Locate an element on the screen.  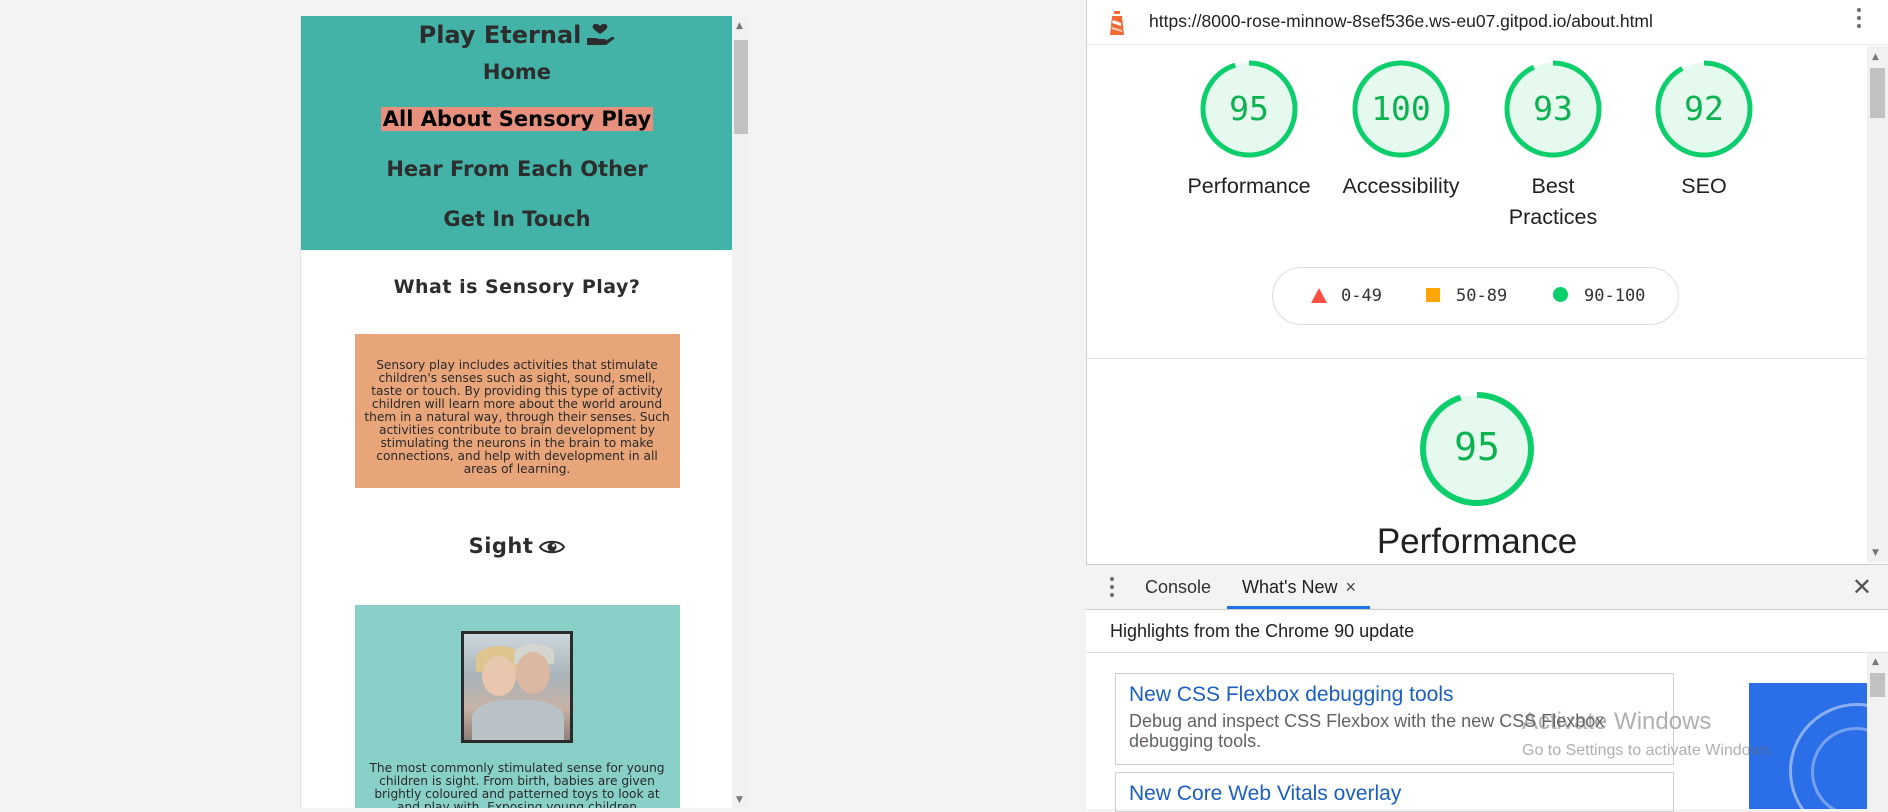
preview-scrollbar: ▲ ▼ is located at coordinates (741, 412).